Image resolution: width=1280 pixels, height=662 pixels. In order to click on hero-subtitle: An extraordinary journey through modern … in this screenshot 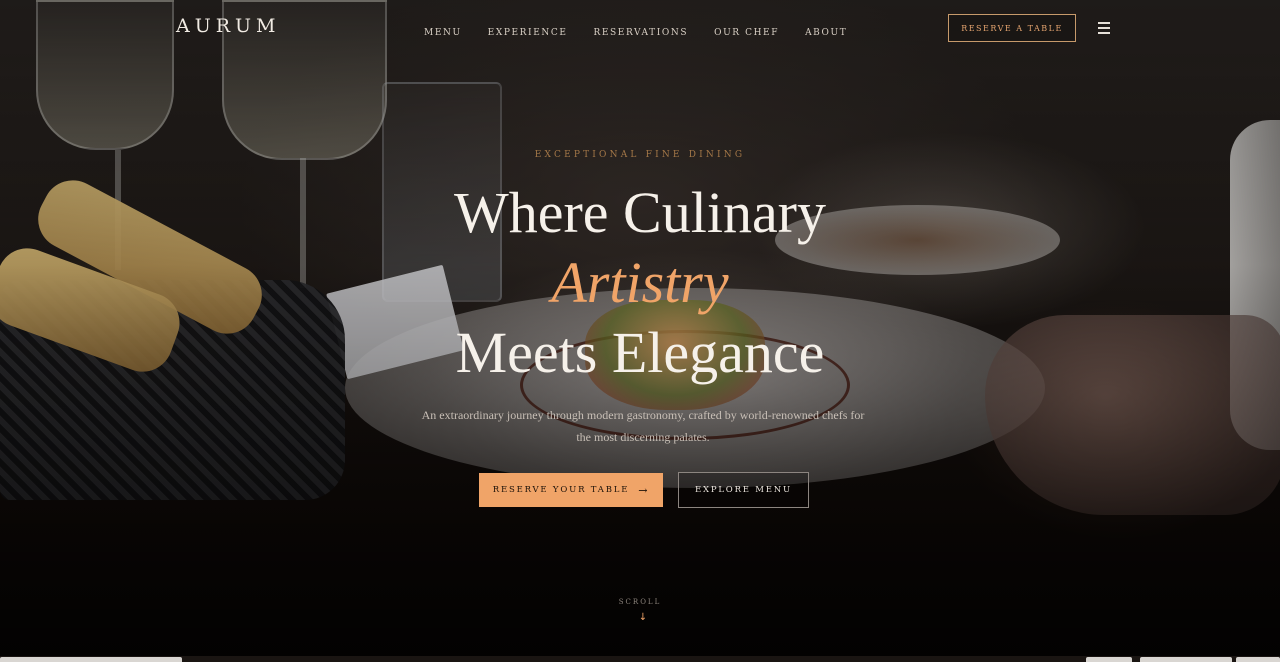, I will do `click(643, 426)`.